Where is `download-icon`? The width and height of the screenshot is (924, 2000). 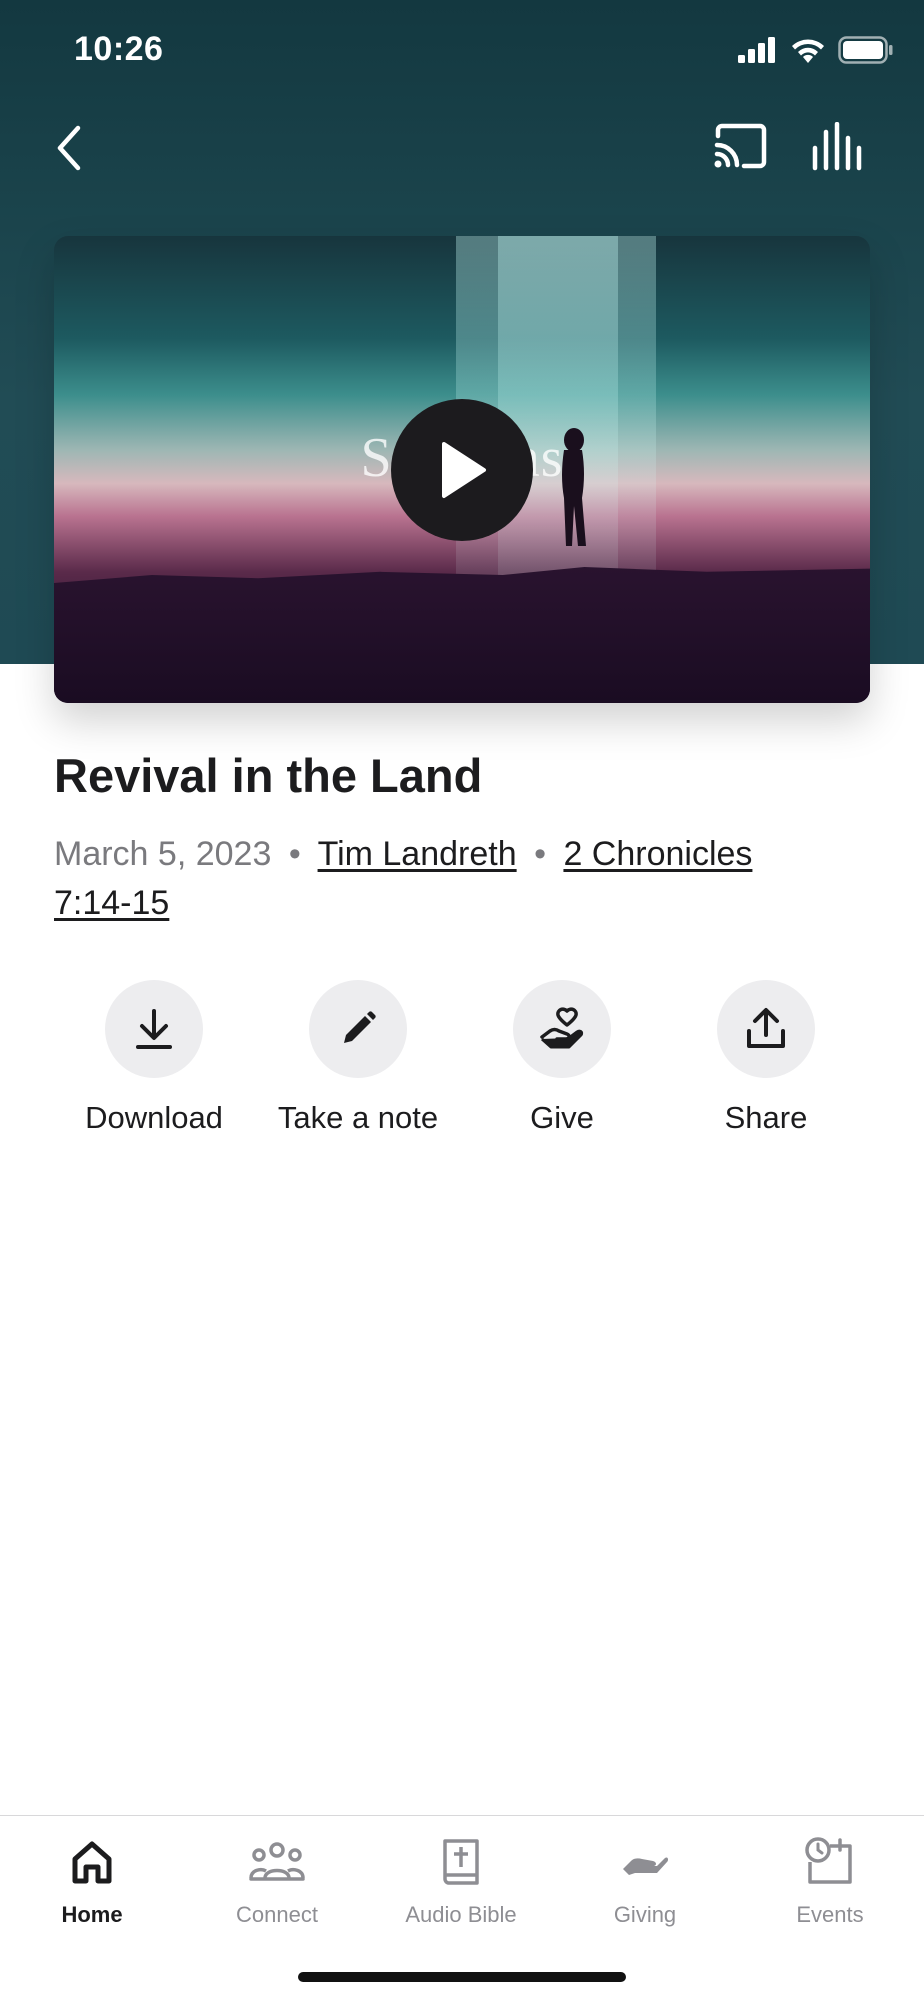
download-icon is located at coordinates (154, 1029).